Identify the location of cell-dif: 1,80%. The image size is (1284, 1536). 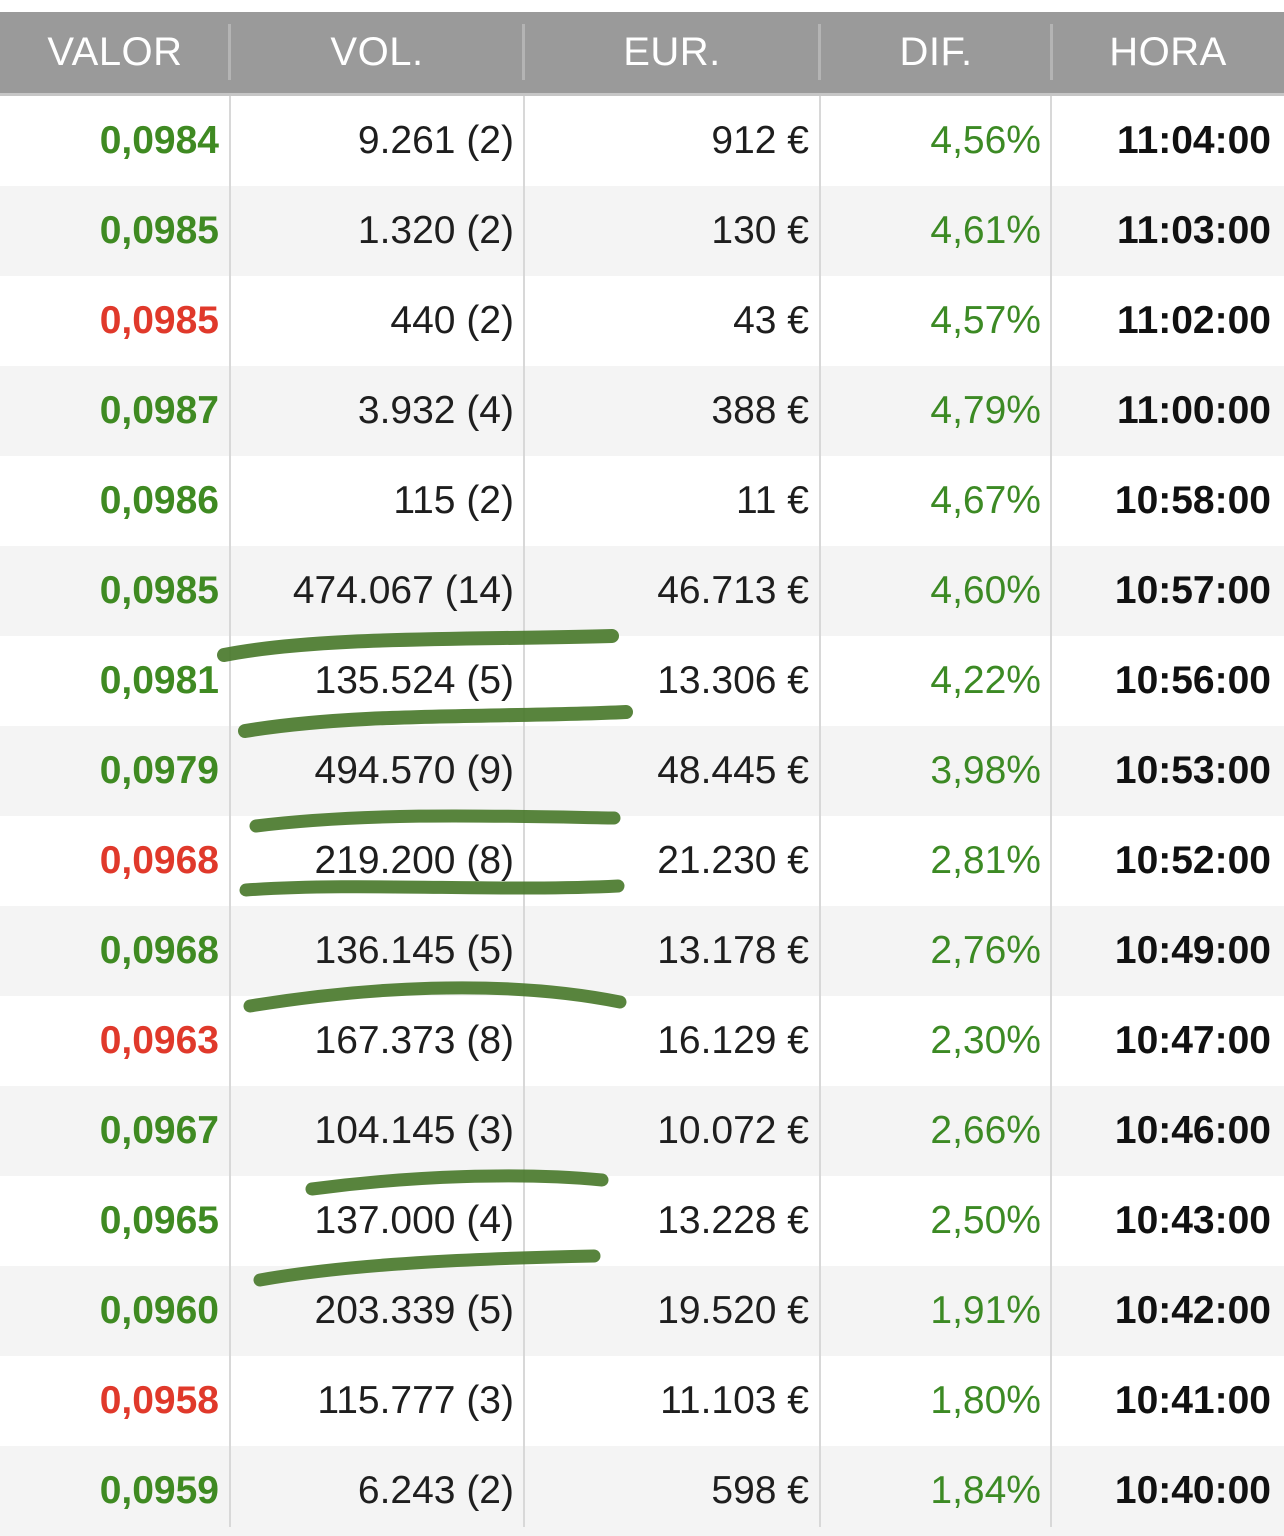
(985, 1400).